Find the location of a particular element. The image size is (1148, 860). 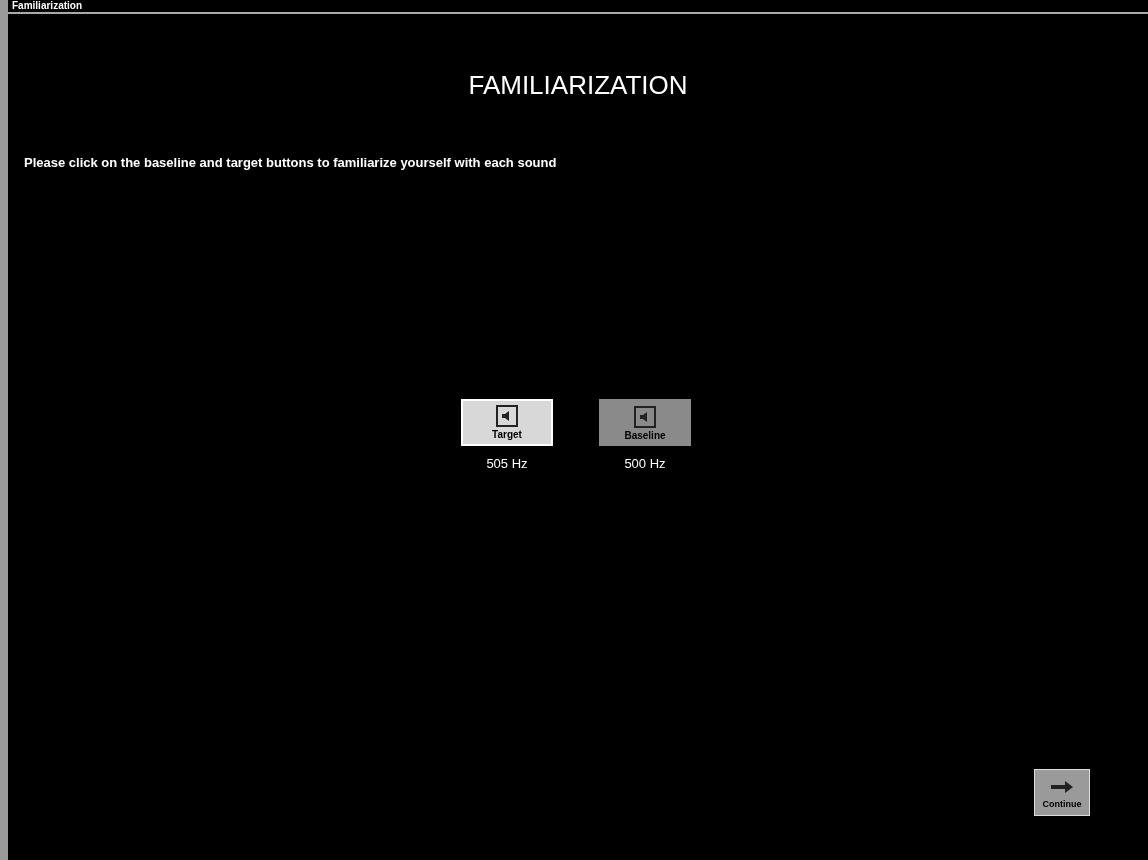

arrow-icon is located at coordinates (1062, 786).